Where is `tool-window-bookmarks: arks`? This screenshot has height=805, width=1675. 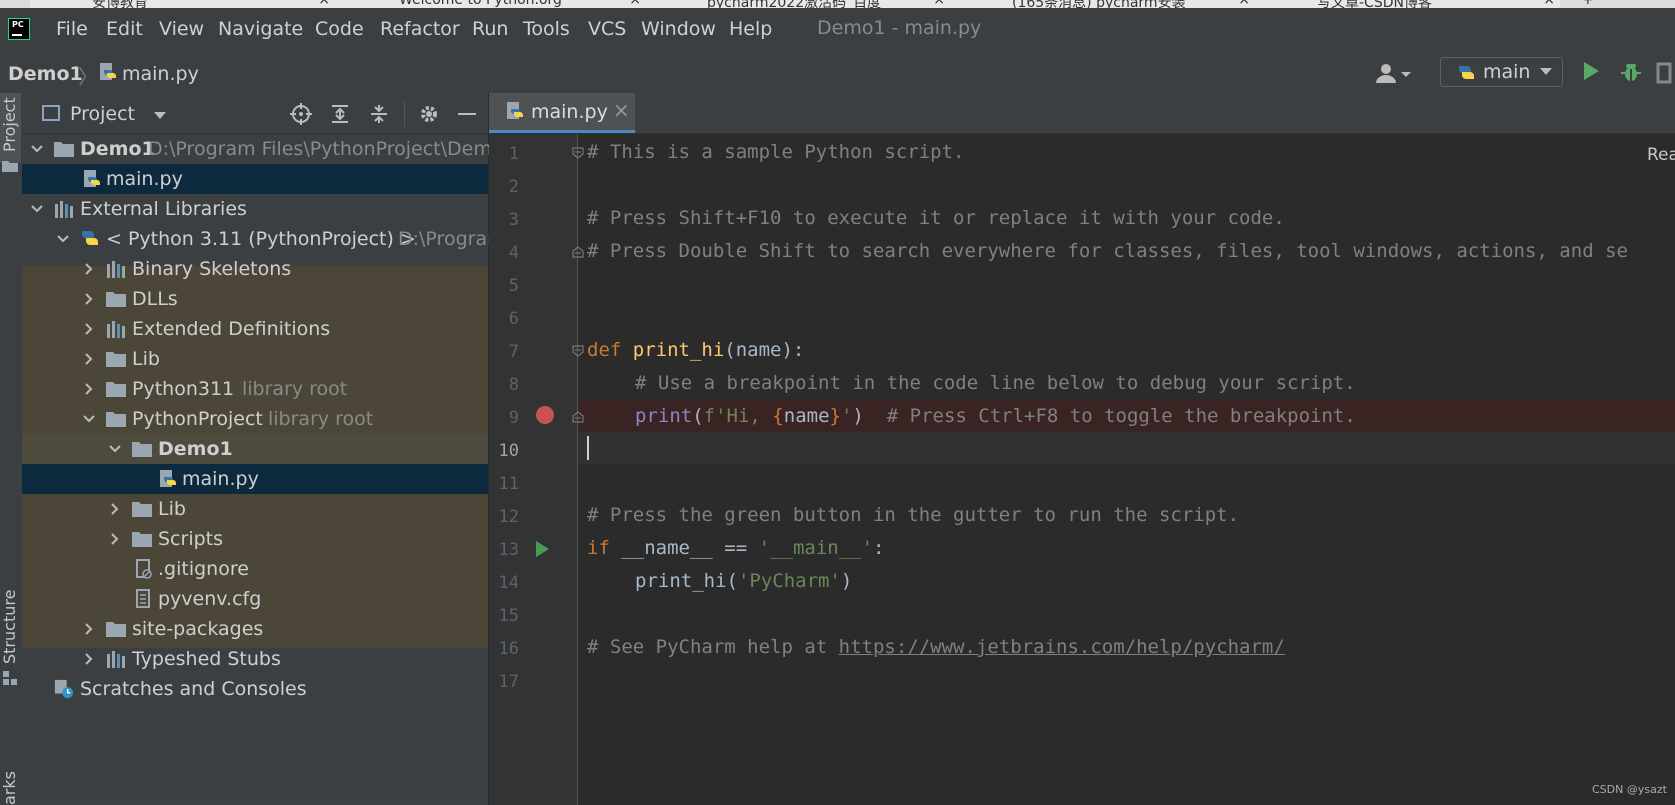 tool-window-bookmarks: arks is located at coordinates (9, 788).